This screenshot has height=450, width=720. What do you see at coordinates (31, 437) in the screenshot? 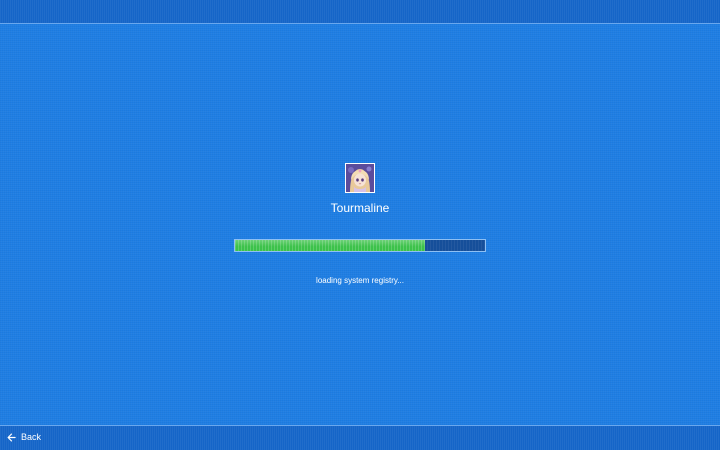
I see `back-button-label: Back` at bounding box center [31, 437].